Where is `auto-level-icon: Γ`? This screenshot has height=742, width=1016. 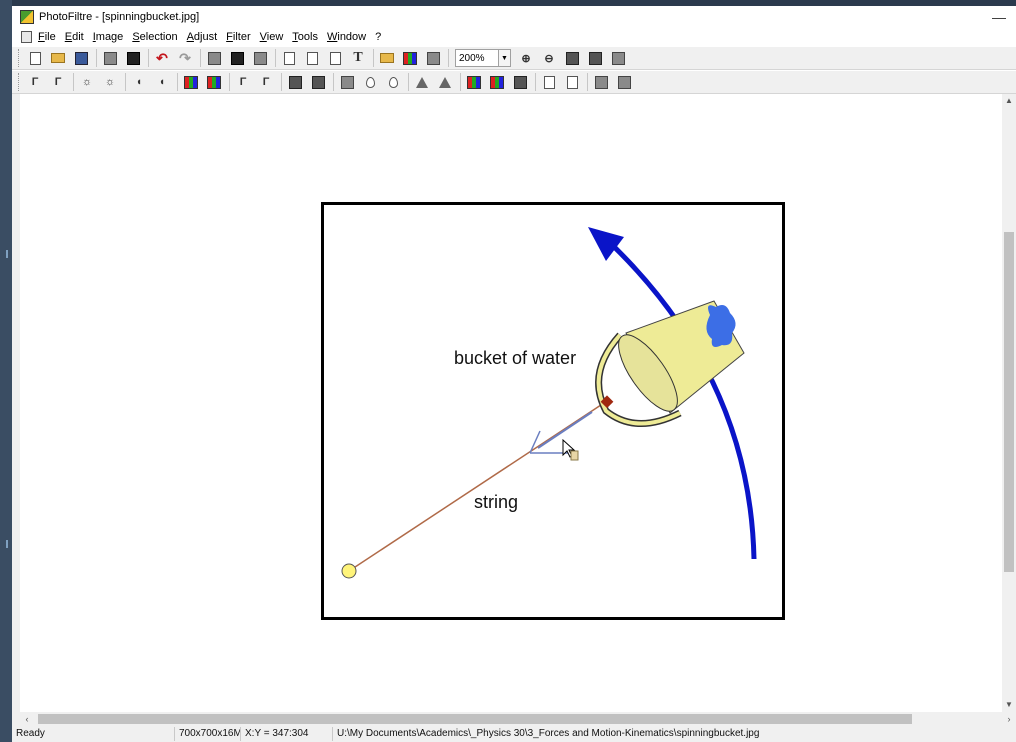
auto-level-icon: Γ is located at coordinates (35, 82).